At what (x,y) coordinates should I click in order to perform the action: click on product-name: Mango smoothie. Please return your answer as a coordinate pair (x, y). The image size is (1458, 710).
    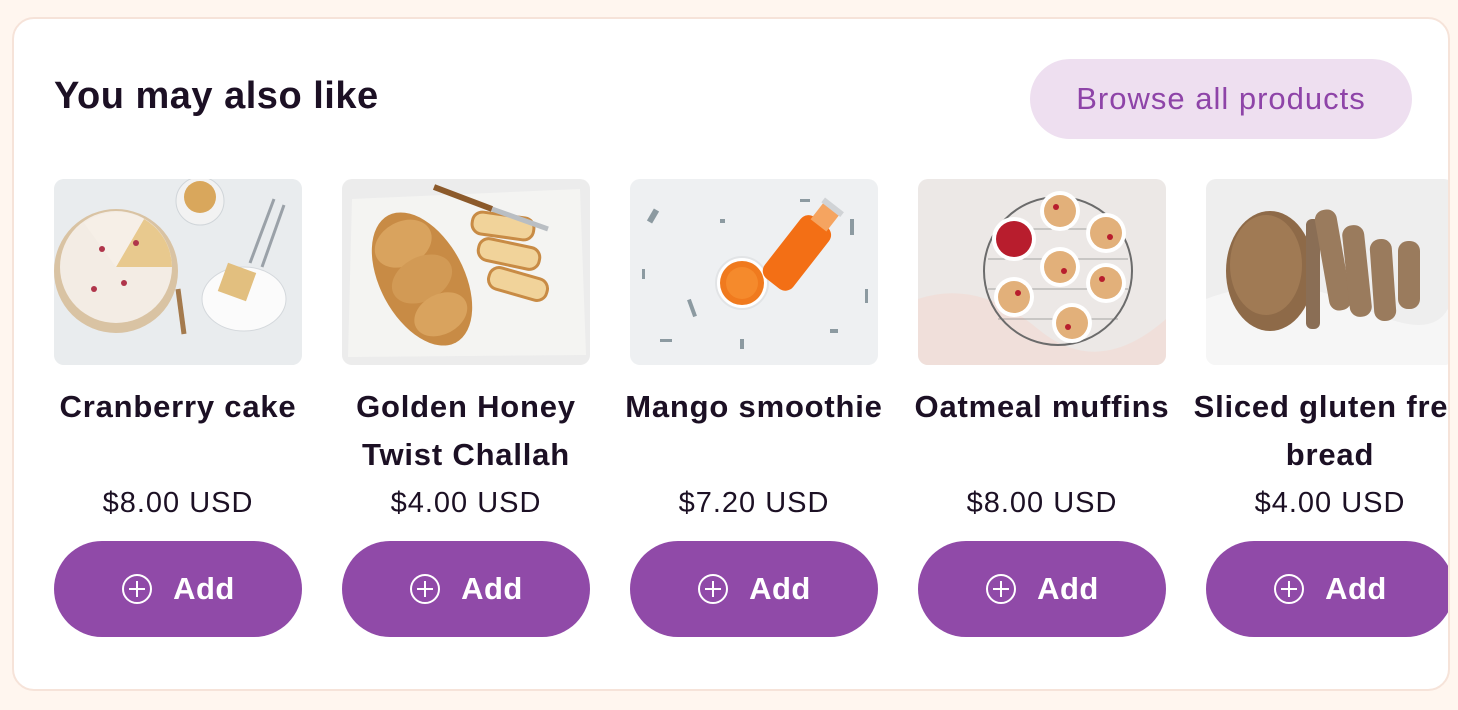
    Looking at the image, I should click on (754, 407).